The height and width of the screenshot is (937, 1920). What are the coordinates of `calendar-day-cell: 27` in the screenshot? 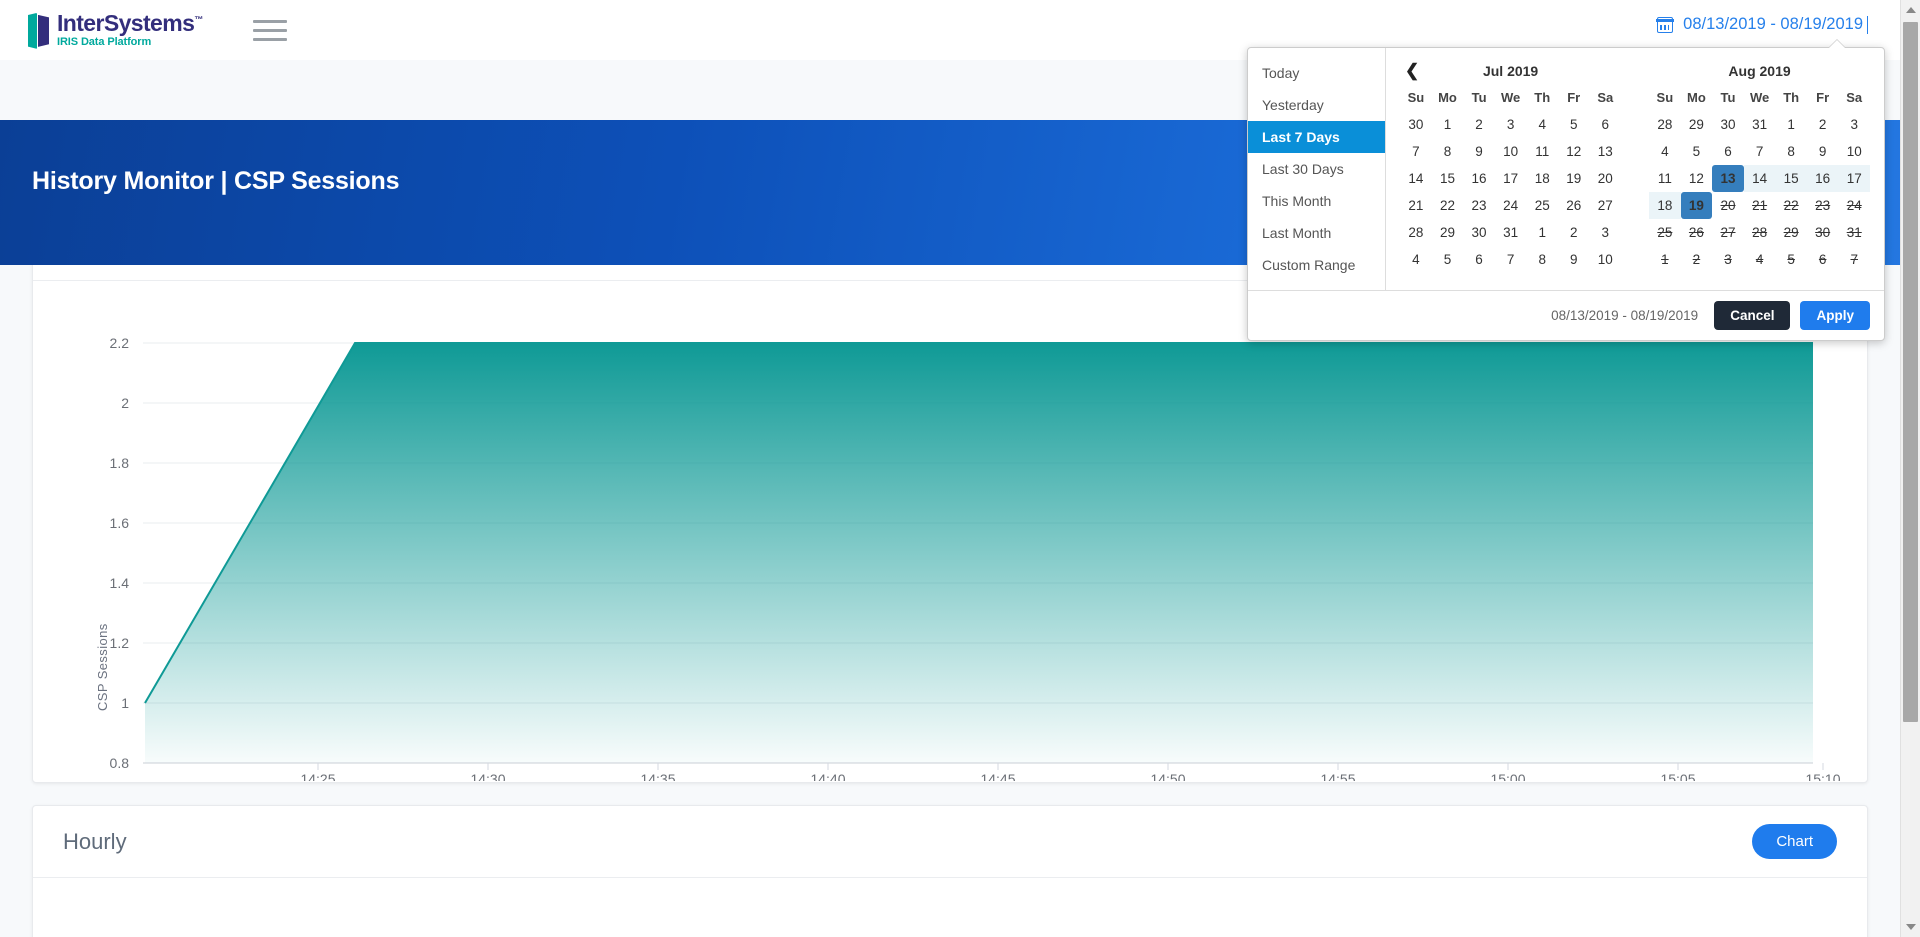 It's located at (1605, 205).